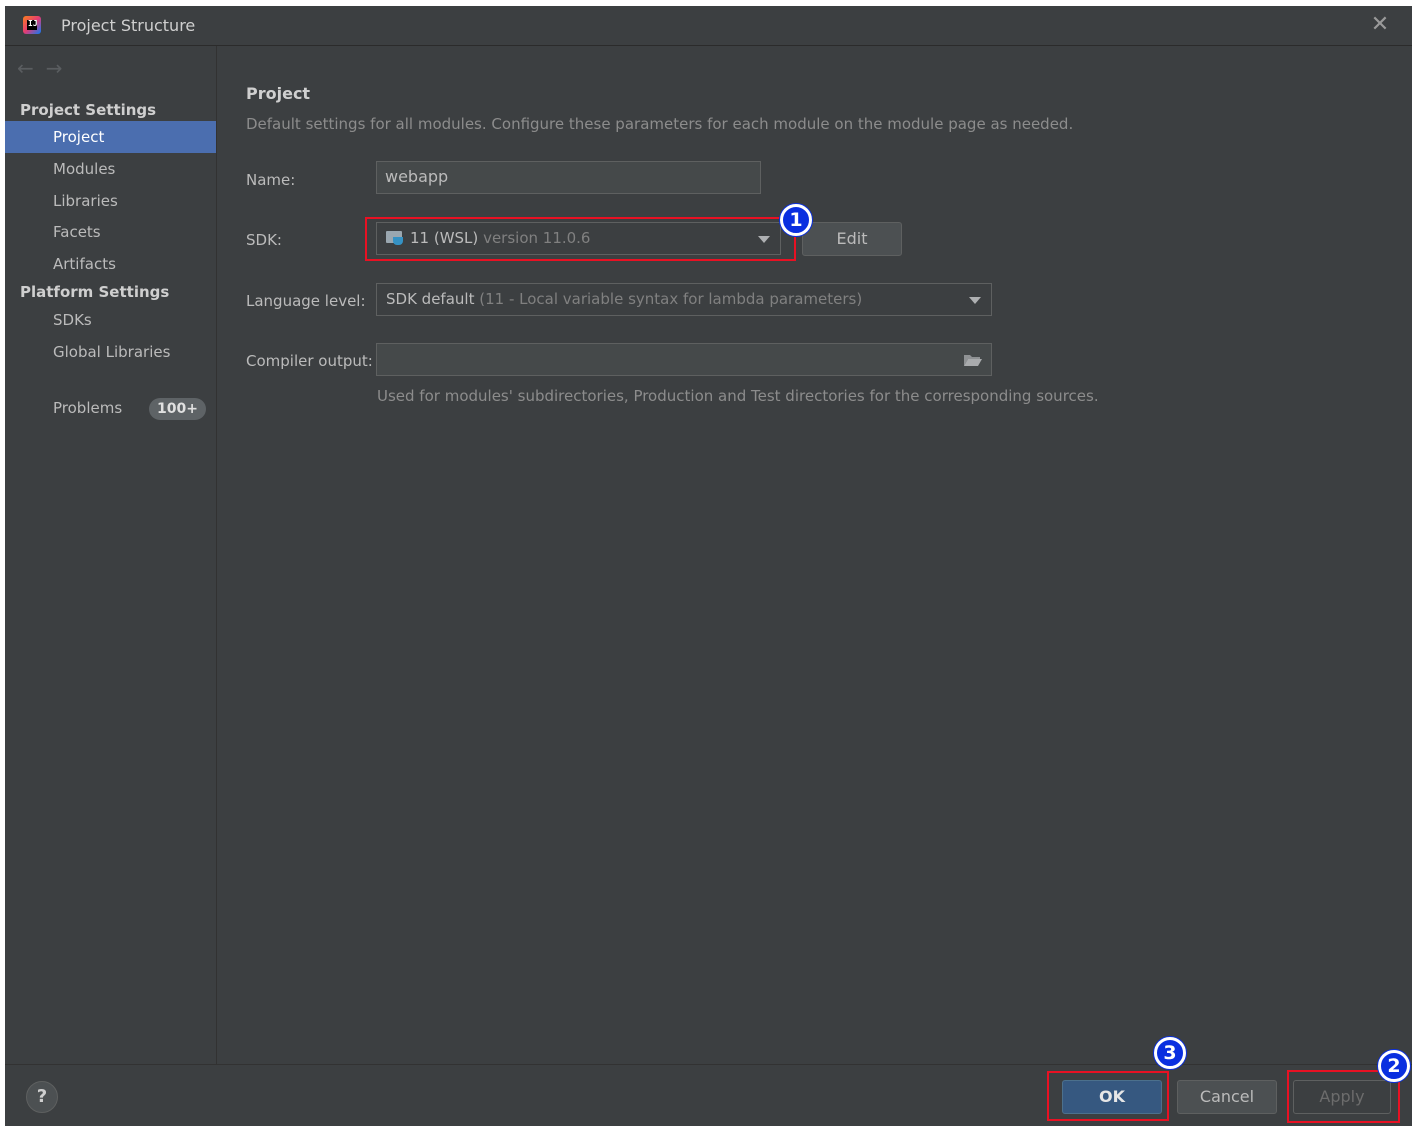 Image resolution: width=1421 pixels, height=1126 pixels. What do you see at coordinates (975, 300) in the screenshot?
I see `chevron-down-icon` at bounding box center [975, 300].